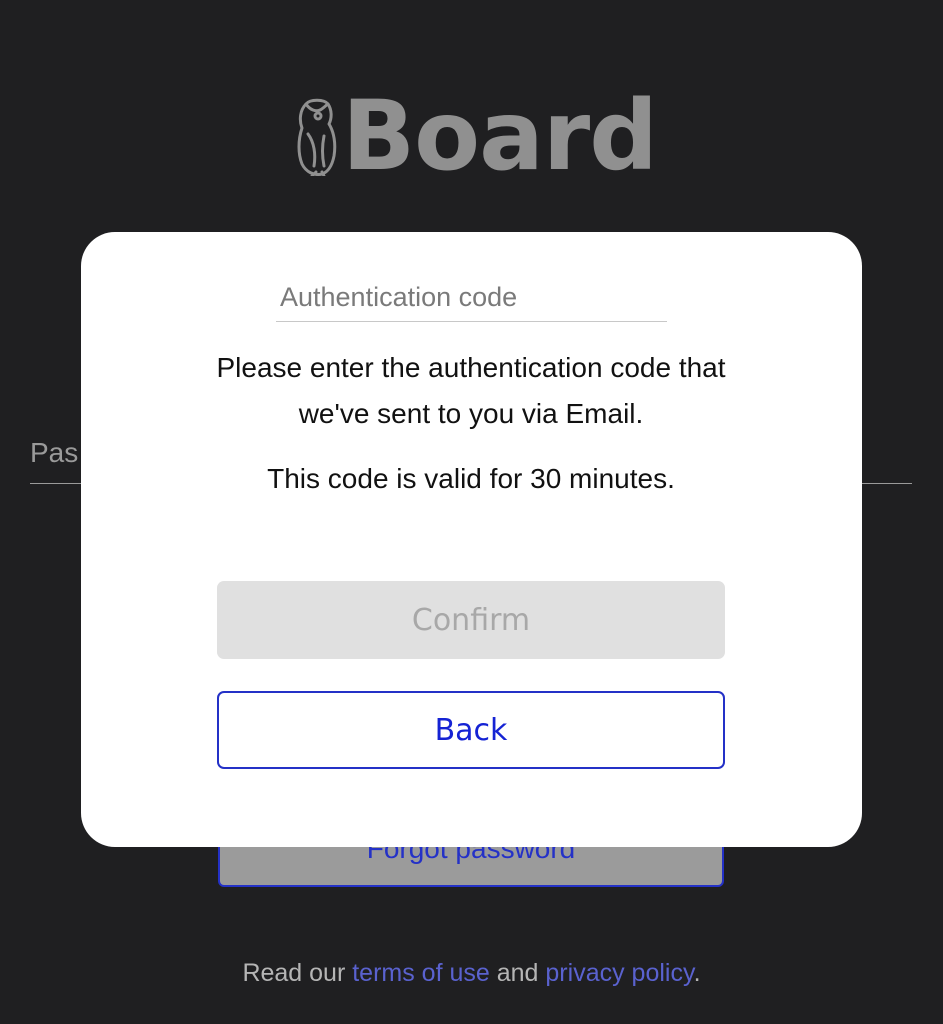 The image size is (943, 1024). Describe the element at coordinates (471, 298) in the screenshot. I see `authentication-code-input` at that location.